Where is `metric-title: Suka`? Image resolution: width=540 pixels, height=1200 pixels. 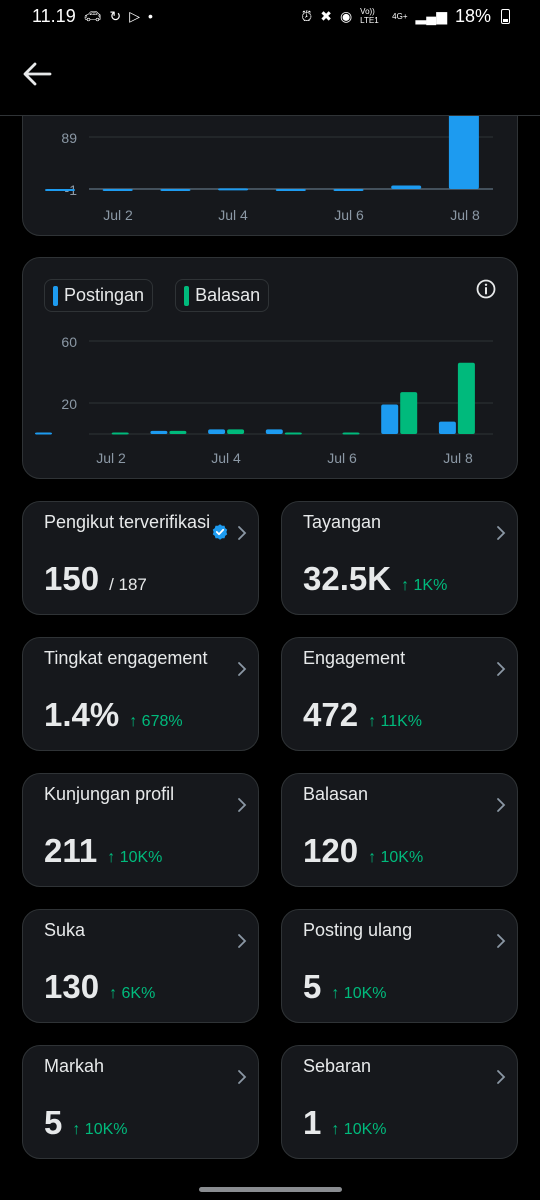 metric-title: Suka is located at coordinates (65, 930).